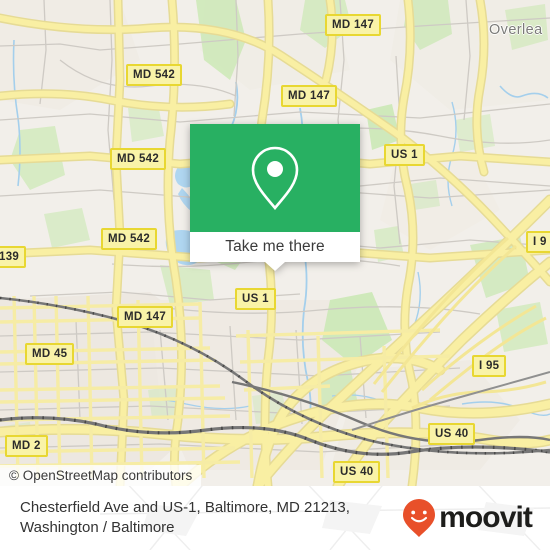  What do you see at coordinates (97, 527) in the screenshot?
I see `address-line-2: Washington / Baltimore` at bounding box center [97, 527].